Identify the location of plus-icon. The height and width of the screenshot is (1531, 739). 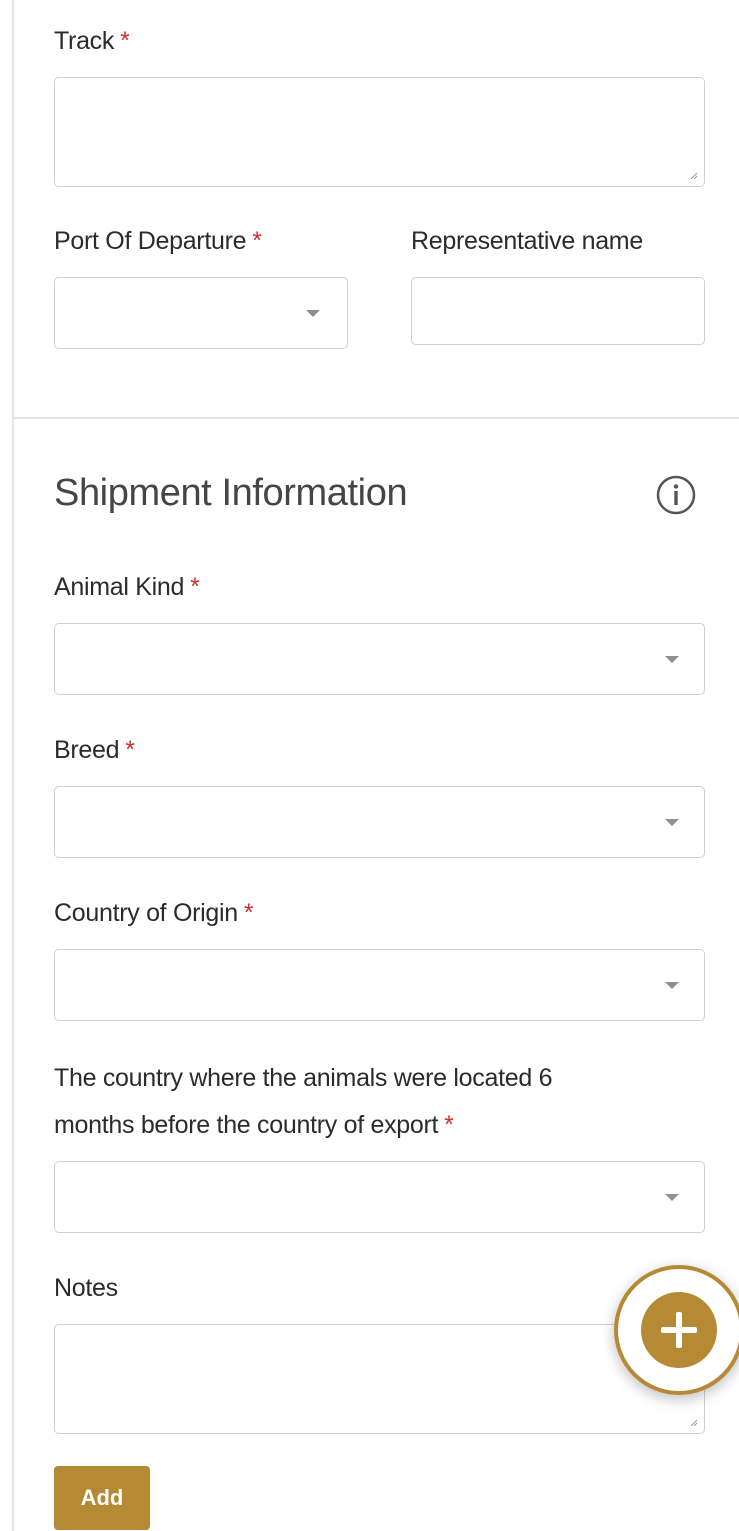
(679, 1330).